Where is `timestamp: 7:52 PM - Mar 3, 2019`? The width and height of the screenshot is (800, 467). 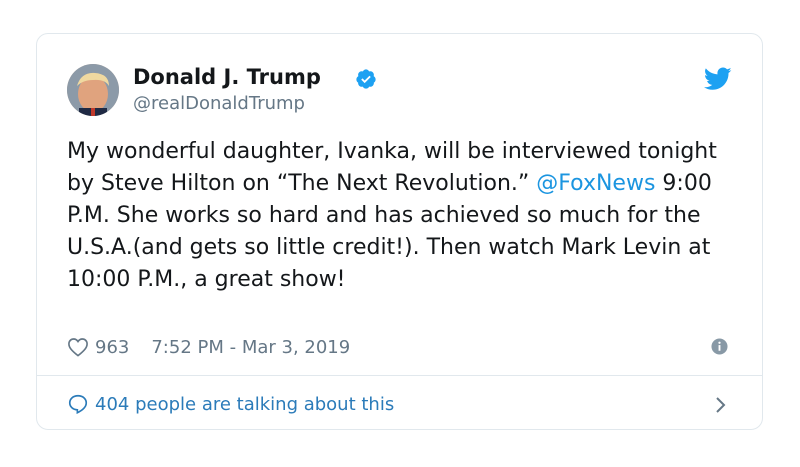 timestamp: 7:52 PM - Mar 3, 2019 is located at coordinates (250, 347).